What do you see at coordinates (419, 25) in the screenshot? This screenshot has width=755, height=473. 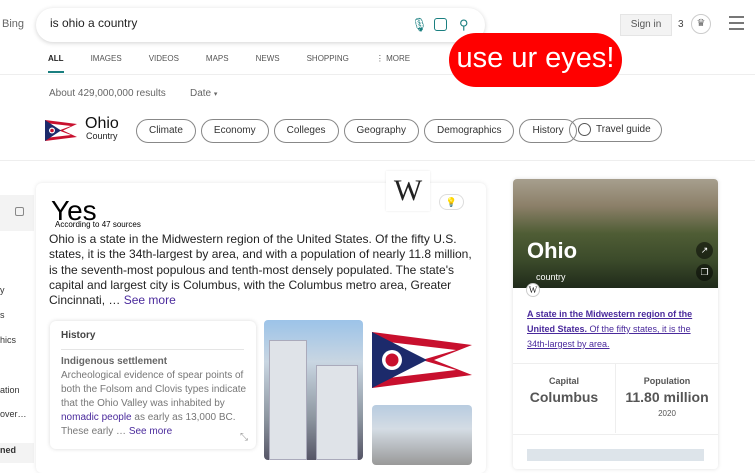 I see `microphone-icon: 🎙` at bounding box center [419, 25].